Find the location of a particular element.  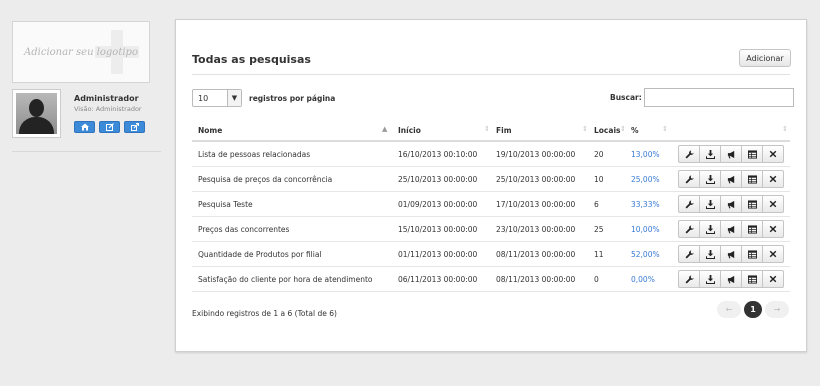

column-header-end: Fim is located at coordinates (504, 130).